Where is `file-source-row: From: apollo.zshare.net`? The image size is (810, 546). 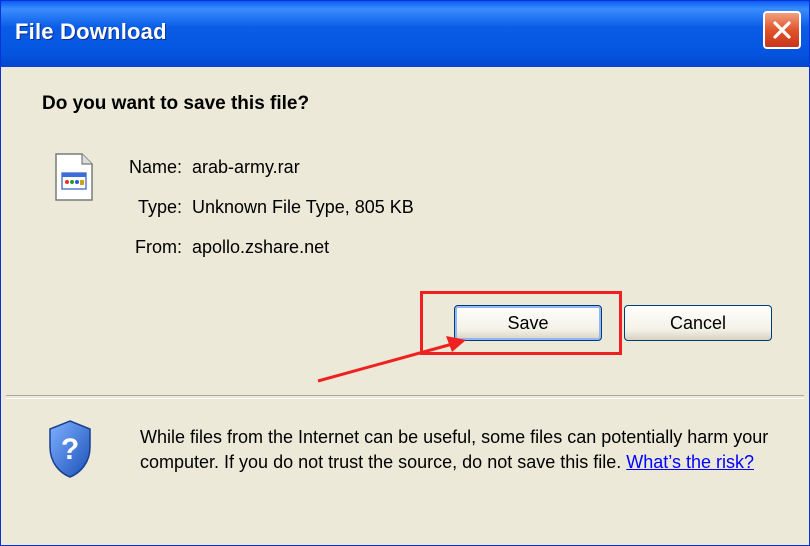 file-source-row: From: apollo.zshare.net is located at coordinates (225, 247).